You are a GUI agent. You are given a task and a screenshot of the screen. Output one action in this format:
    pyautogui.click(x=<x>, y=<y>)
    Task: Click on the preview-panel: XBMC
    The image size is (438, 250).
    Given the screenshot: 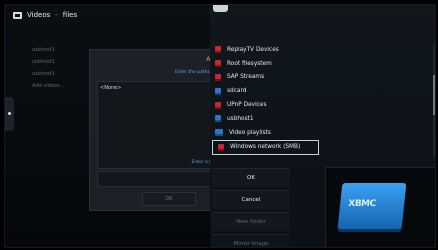 What is the action you would take?
    pyautogui.click(x=380, y=207)
    